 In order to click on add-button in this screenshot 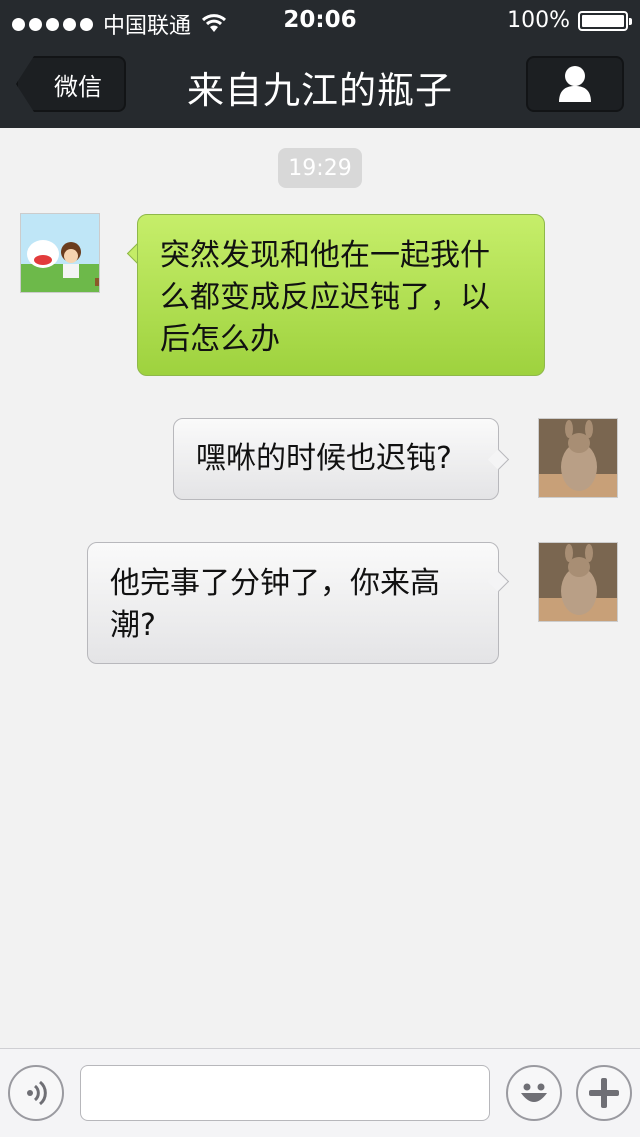, I will do `click(604, 1093)`.